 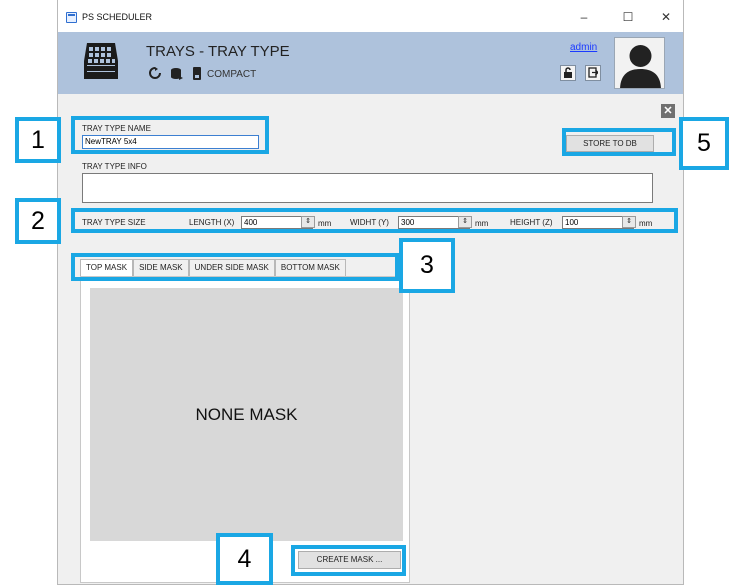 I want to click on callout-4-number: 4, so click(x=244, y=559).